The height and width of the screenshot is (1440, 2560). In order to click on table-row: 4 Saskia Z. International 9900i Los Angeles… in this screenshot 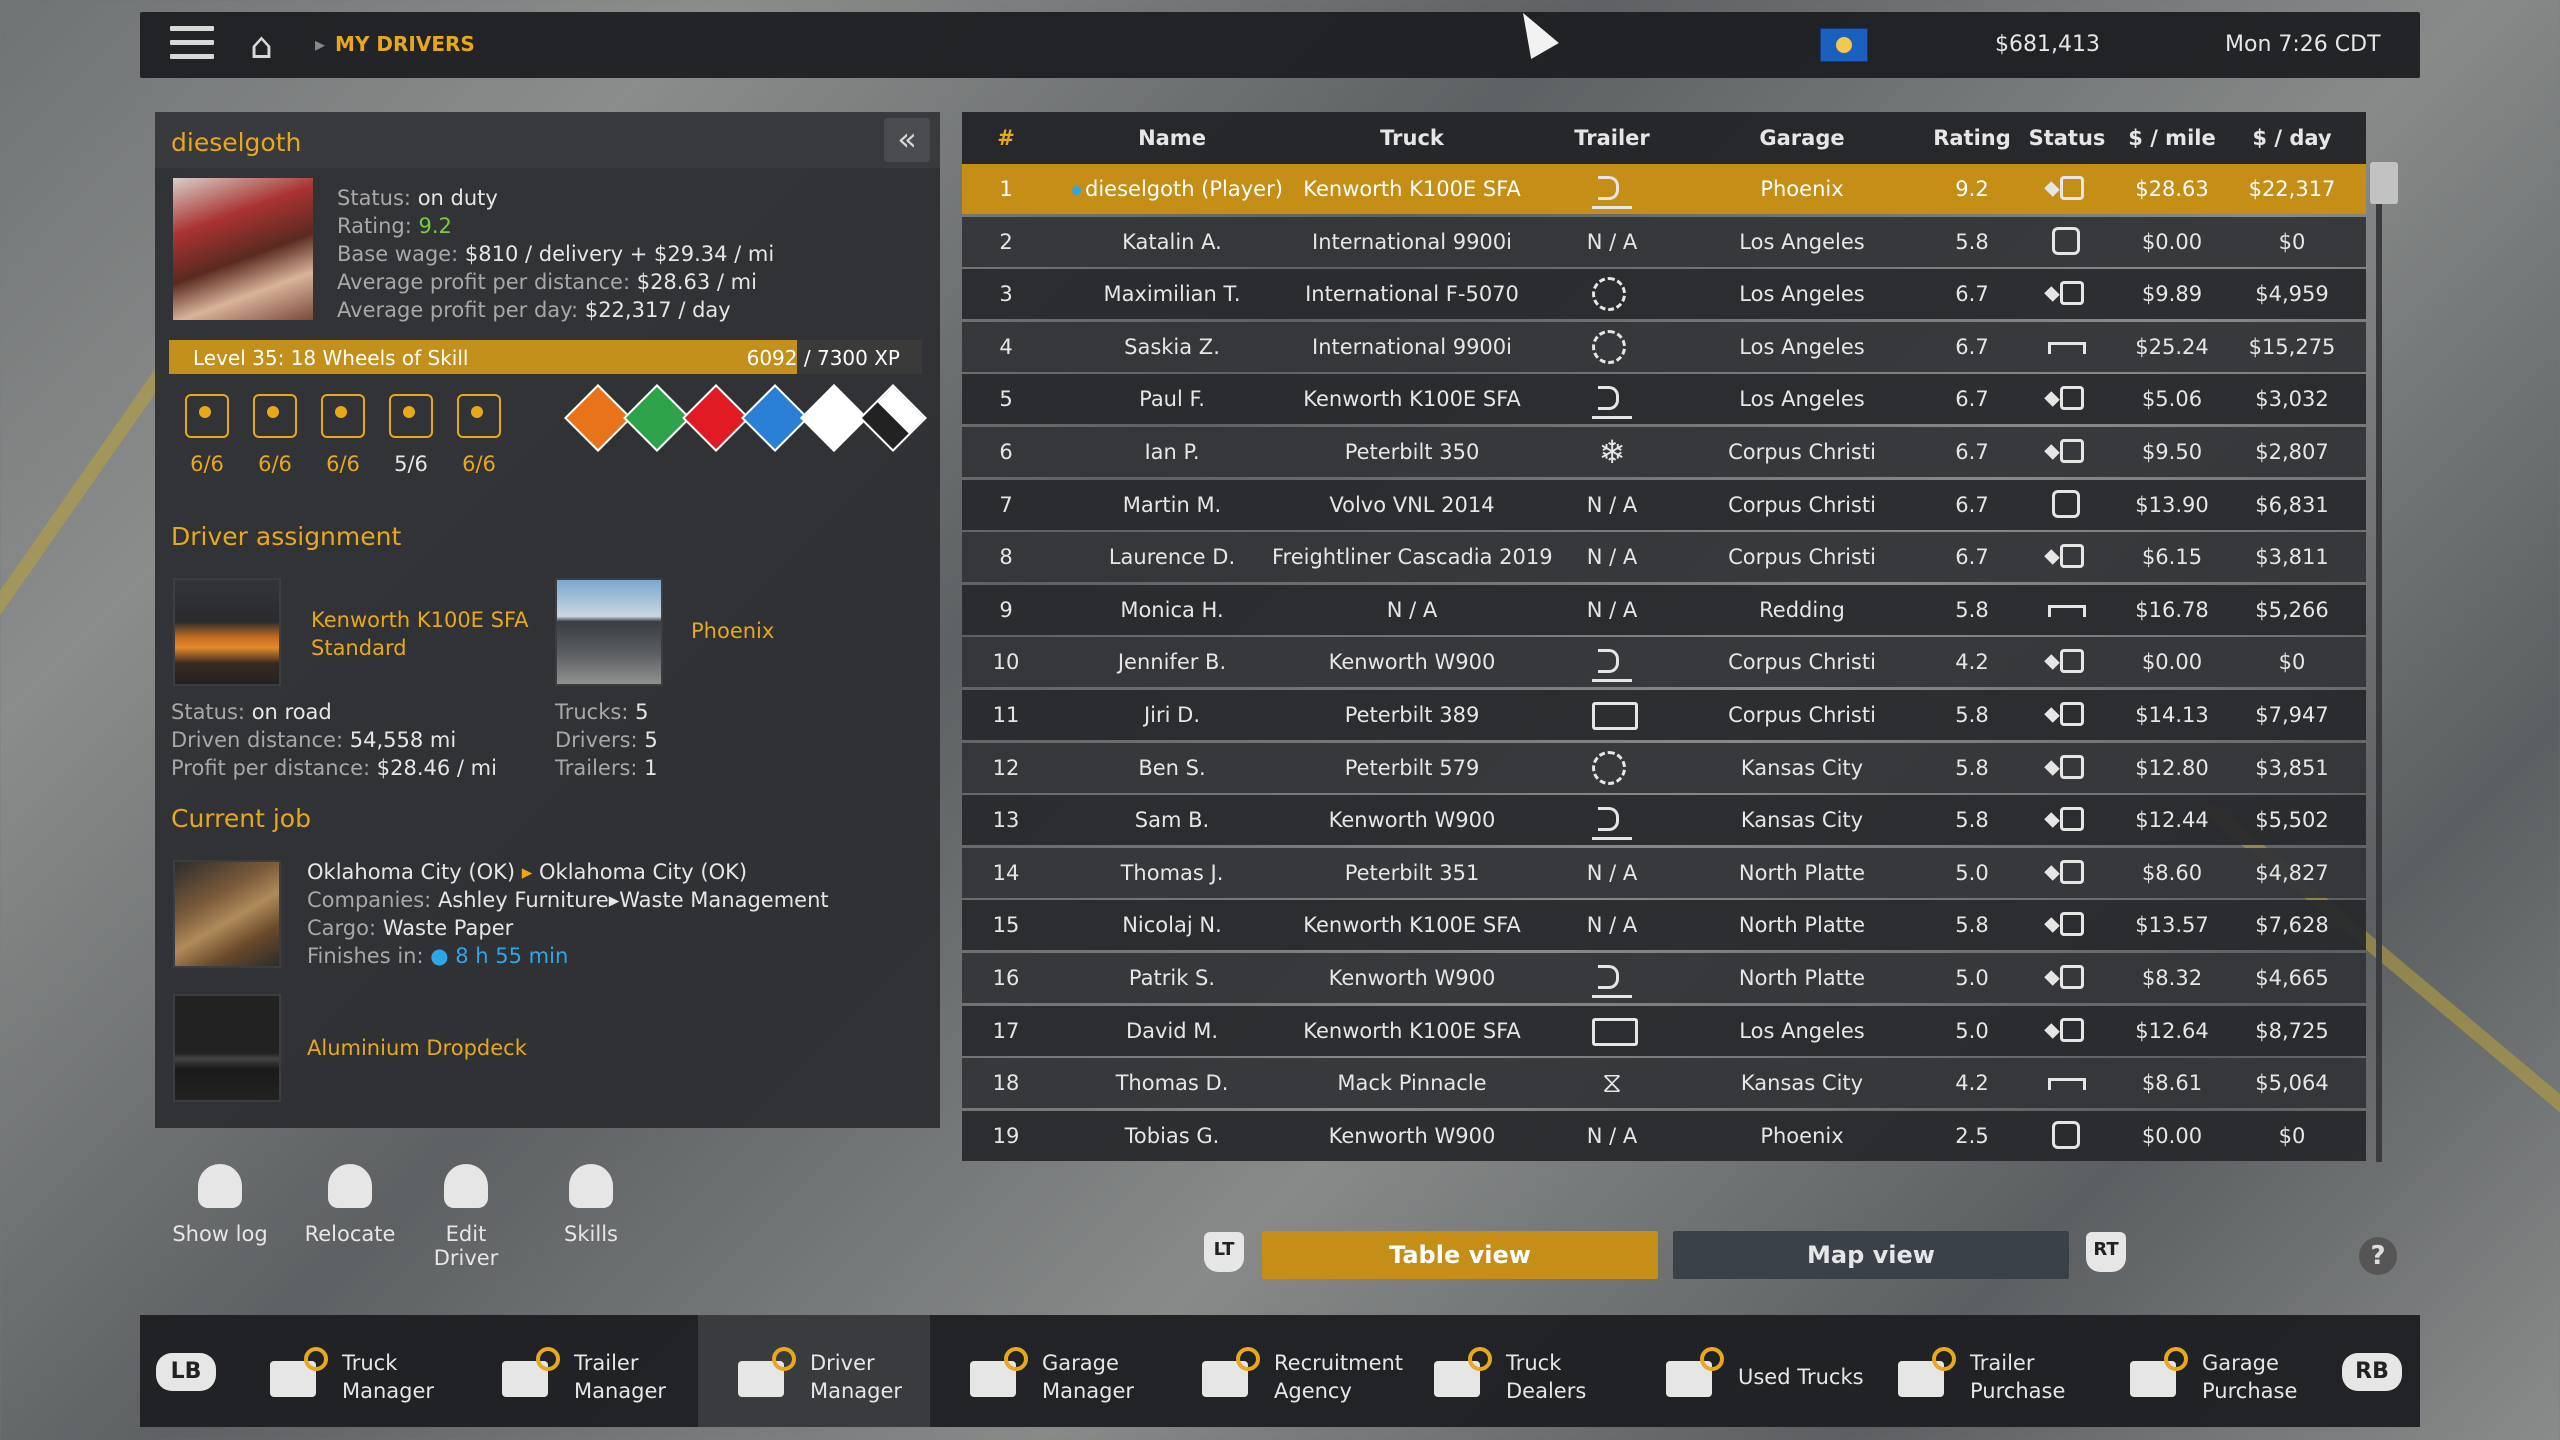, I will do `click(1664, 346)`.